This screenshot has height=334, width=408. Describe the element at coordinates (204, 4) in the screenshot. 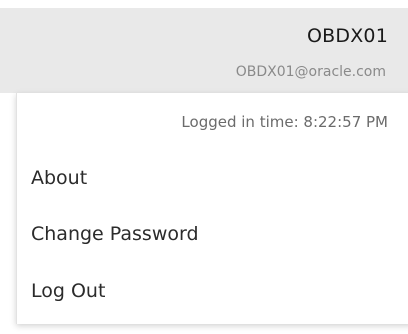

I see `top-strip` at that location.